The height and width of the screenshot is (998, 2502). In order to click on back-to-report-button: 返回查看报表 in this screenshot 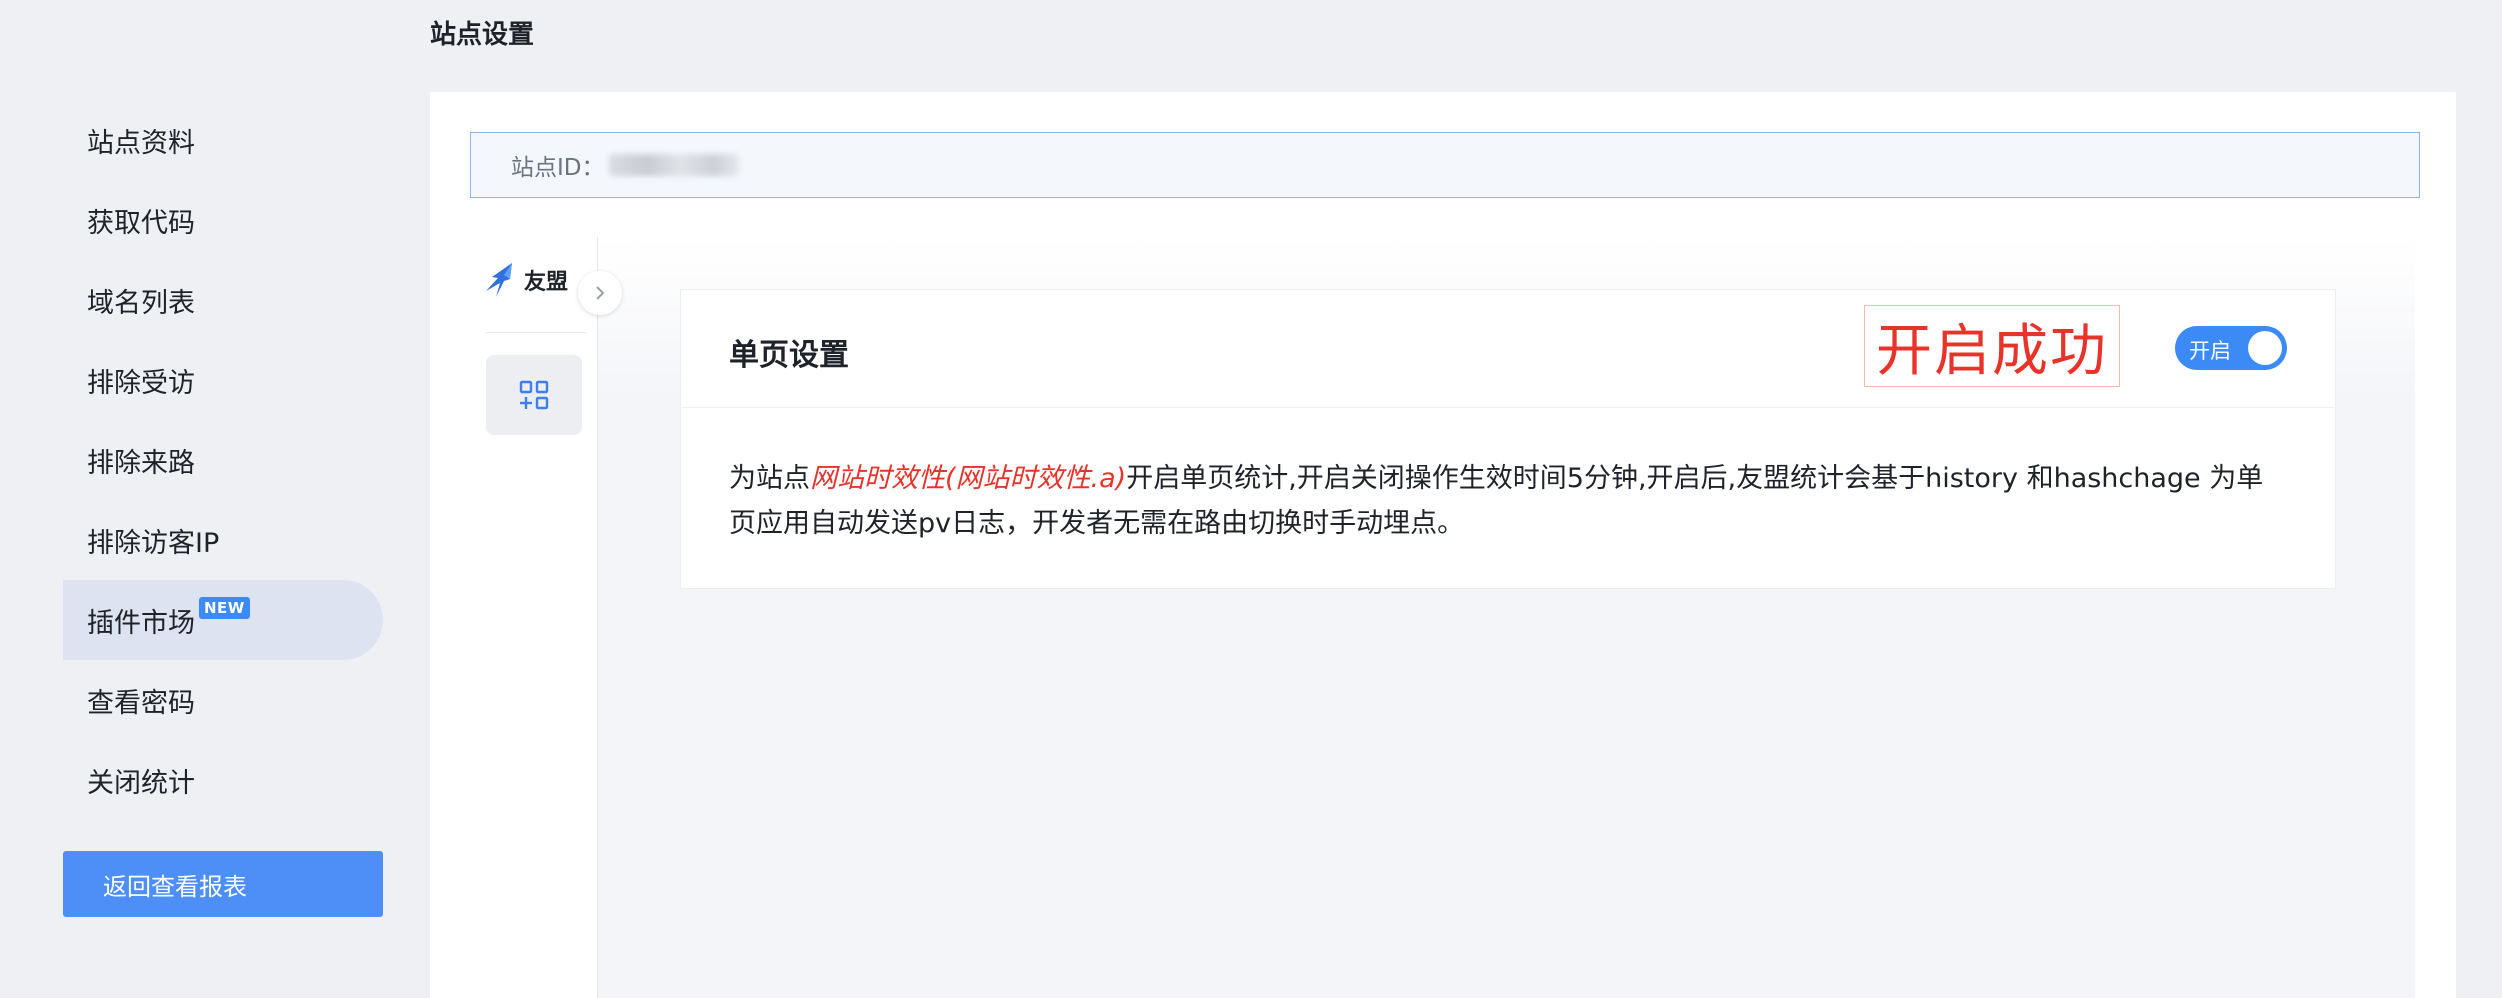, I will do `click(223, 884)`.